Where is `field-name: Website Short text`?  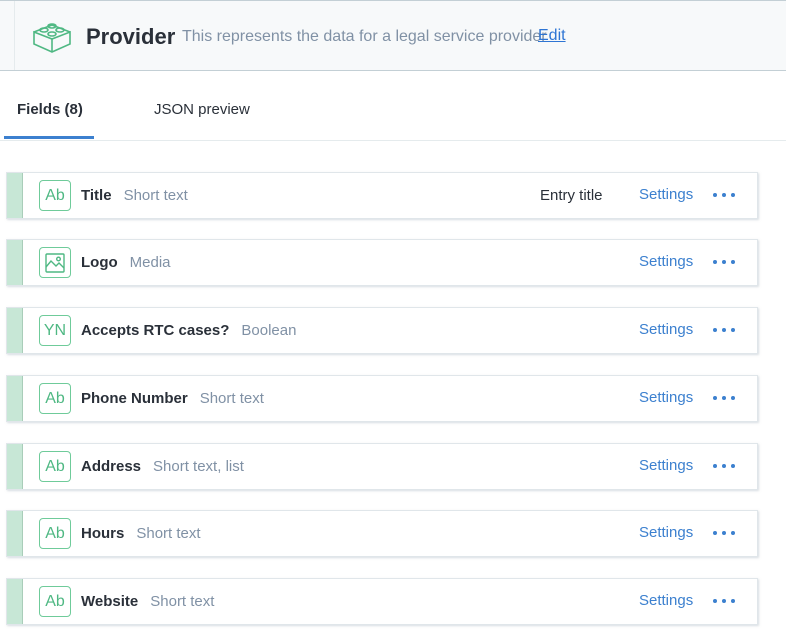
field-name: Website Short text is located at coordinates (147, 601).